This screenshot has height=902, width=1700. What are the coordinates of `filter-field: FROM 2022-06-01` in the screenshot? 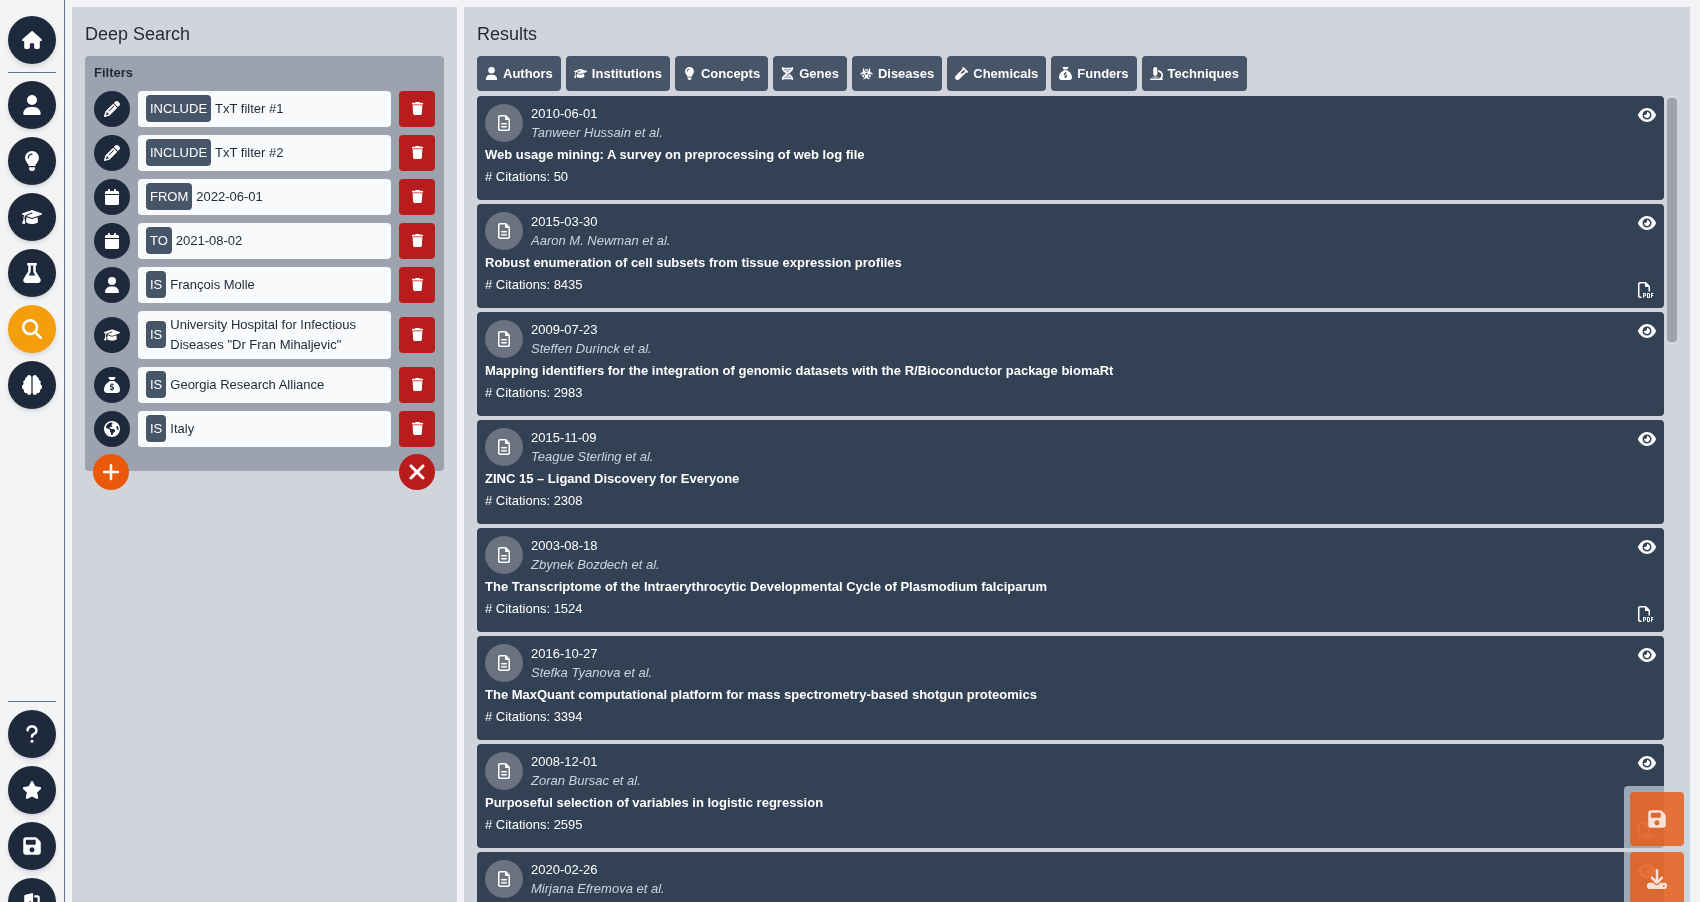 It's located at (264, 196).